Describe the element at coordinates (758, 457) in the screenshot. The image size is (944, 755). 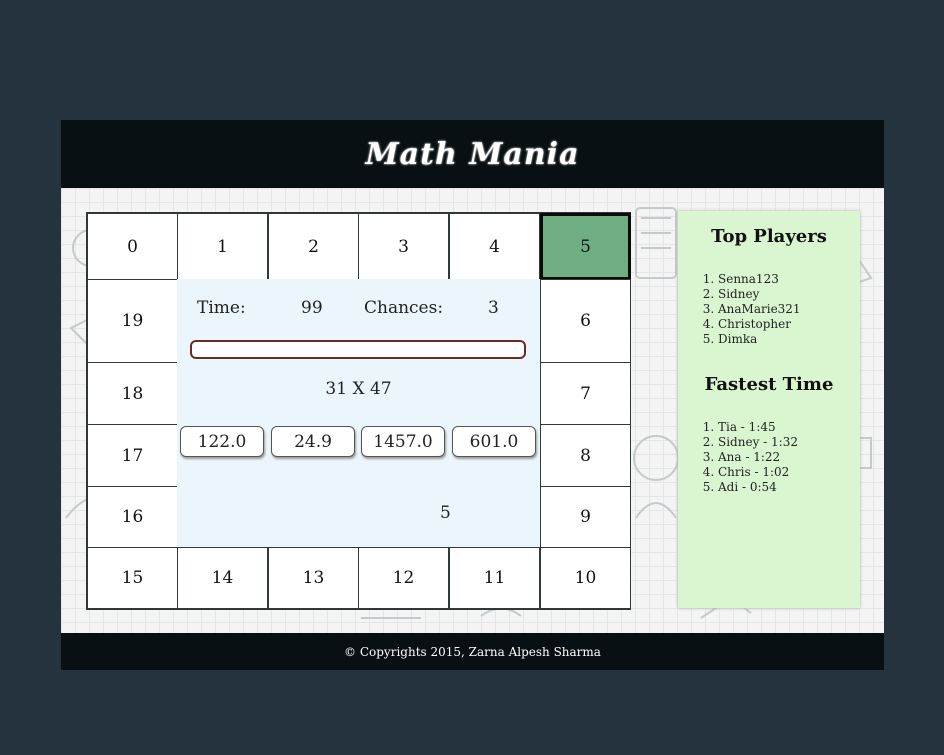
I see `list-item: Ana - 1:22` at that location.